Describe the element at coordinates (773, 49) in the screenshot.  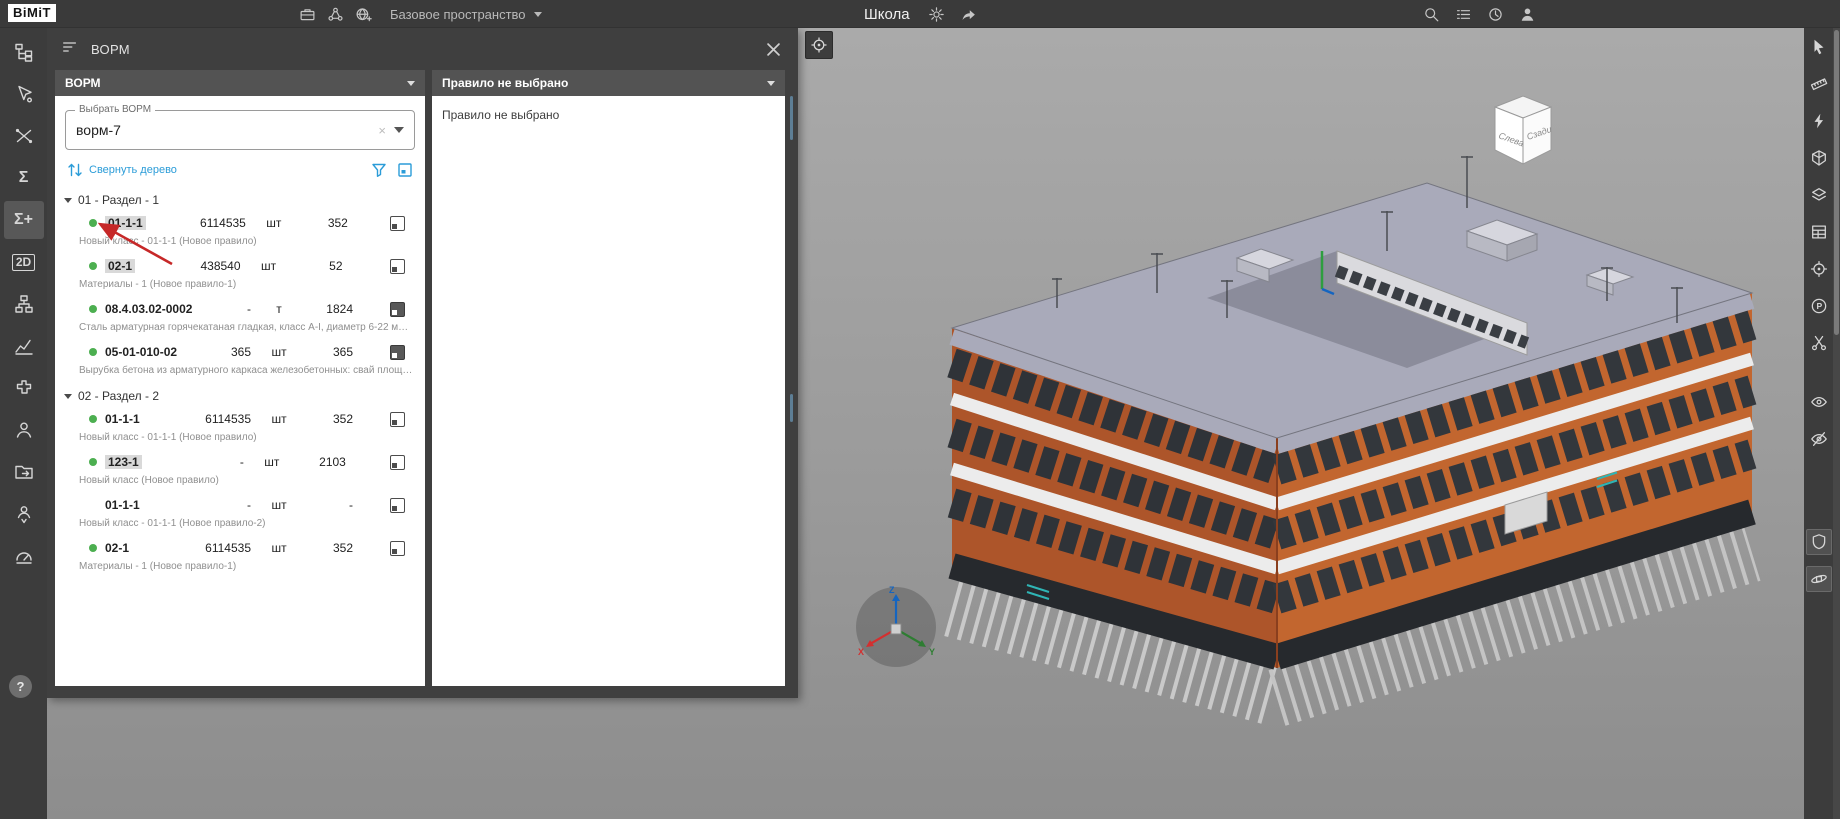
I see `close-icon` at that location.